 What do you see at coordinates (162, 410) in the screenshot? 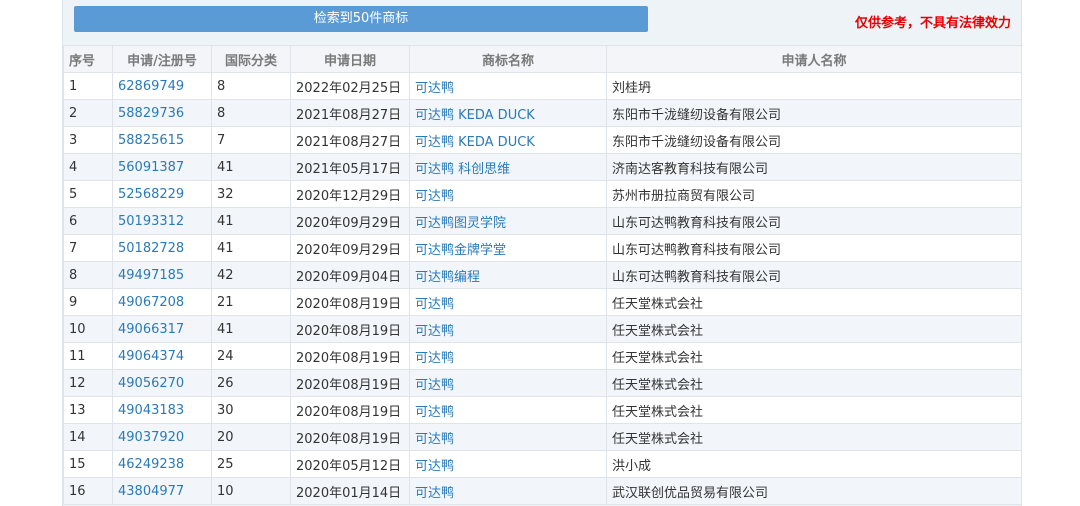
I see `cell-reg-number-link: 49043183` at bounding box center [162, 410].